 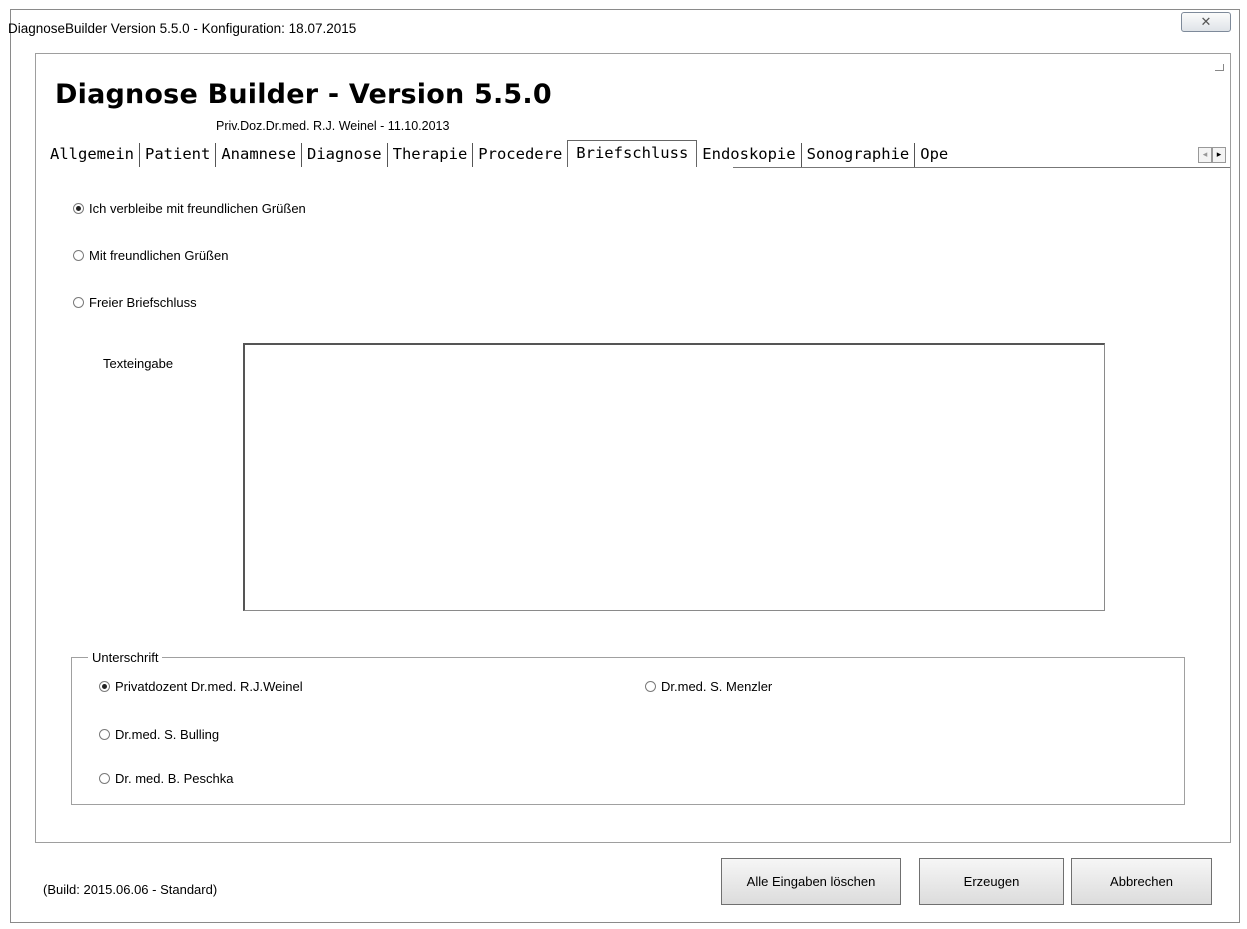 What do you see at coordinates (934, 155) in the screenshot?
I see `tab-ope: Ope` at bounding box center [934, 155].